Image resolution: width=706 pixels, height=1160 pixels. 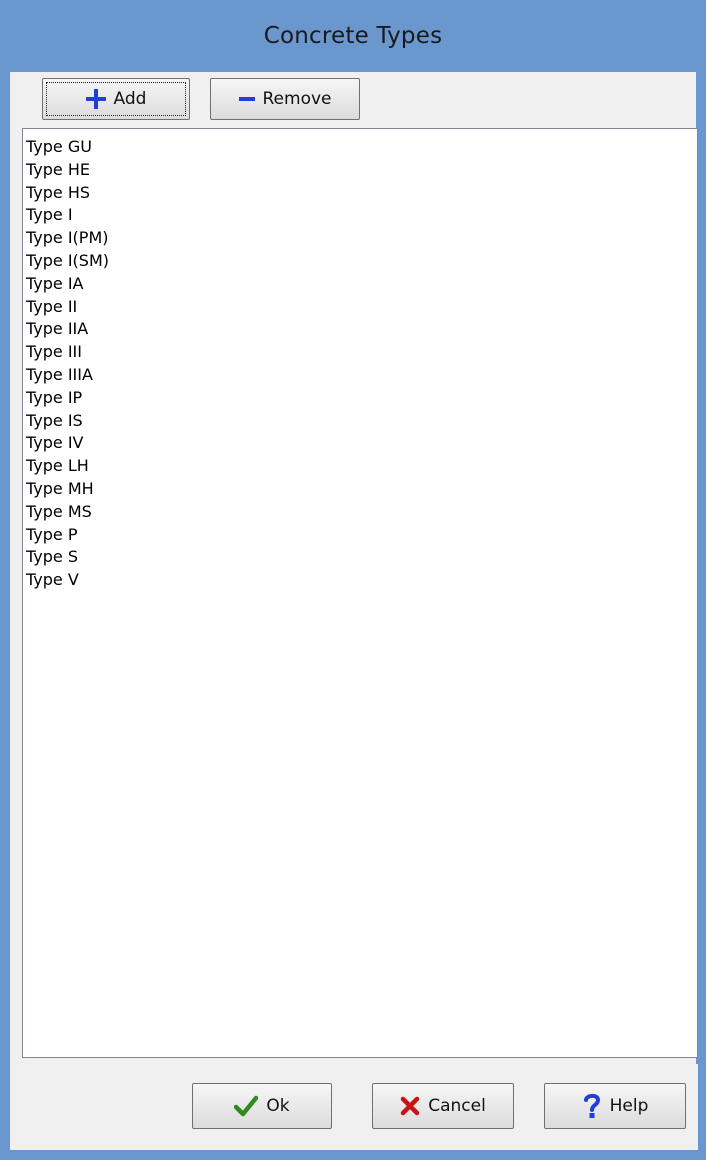 What do you see at coordinates (361, 352) in the screenshot?
I see `list-item: Type III` at bounding box center [361, 352].